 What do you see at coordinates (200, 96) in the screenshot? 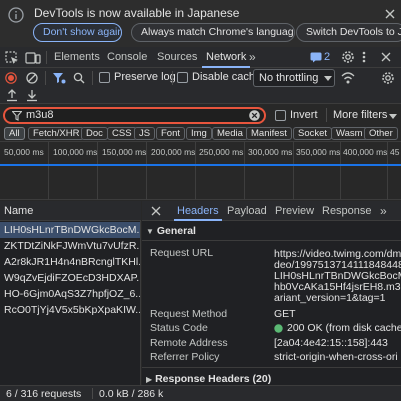
I see `network-toolbar-secondary` at bounding box center [200, 96].